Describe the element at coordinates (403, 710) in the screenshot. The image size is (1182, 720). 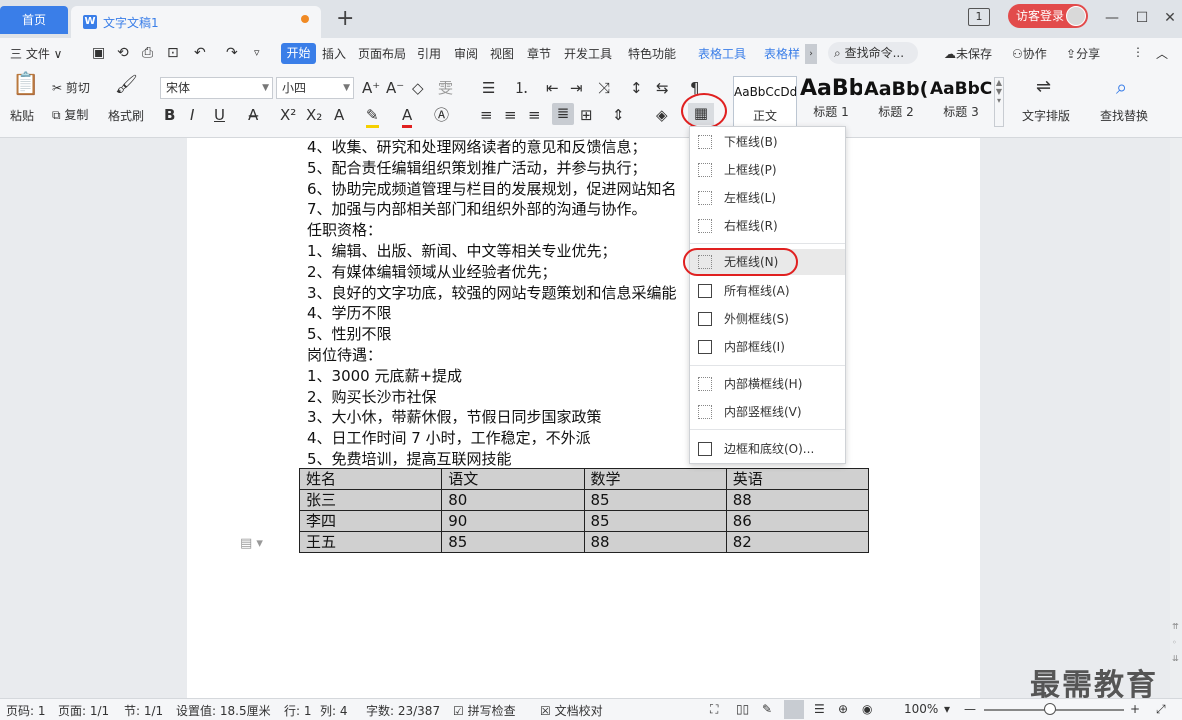
I see `status-words: 字数: 23/387` at that location.